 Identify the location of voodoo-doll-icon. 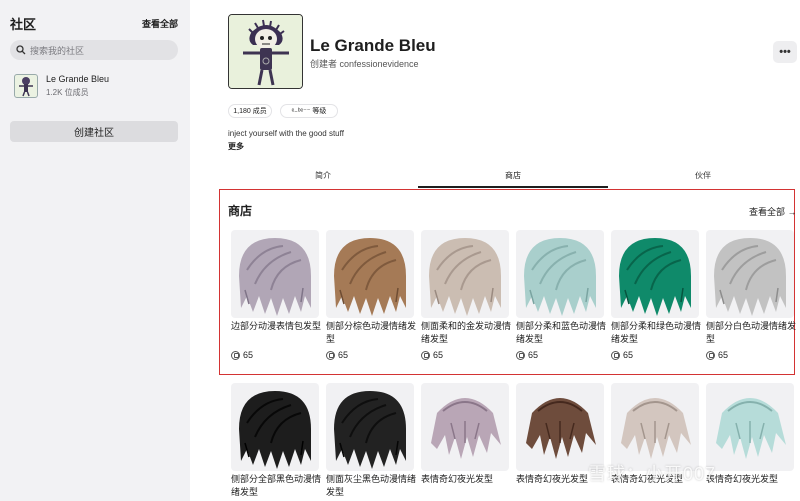
(26, 87).